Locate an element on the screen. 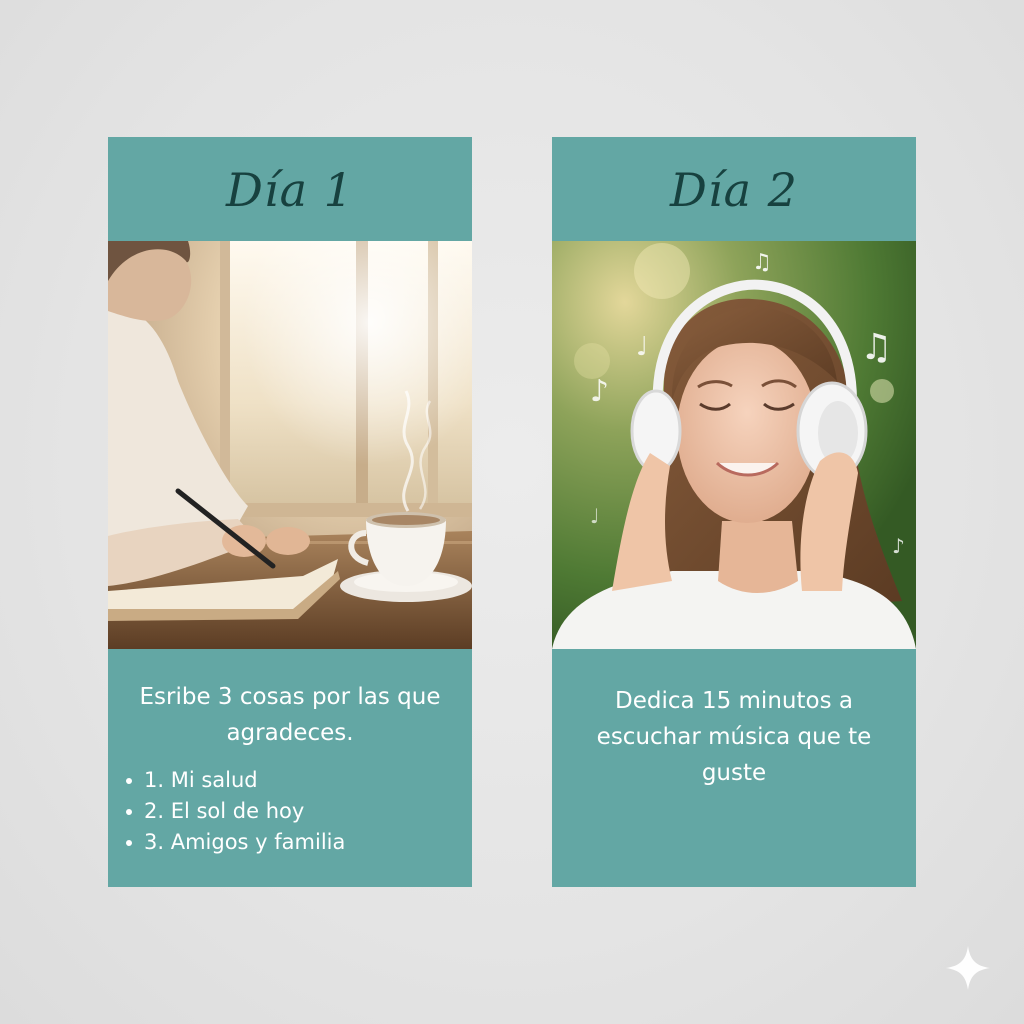 The width and height of the screenshot is (1024, 1024). woman-headphones-music-photo: ♫ ♩ ♪ ♫ ♩ ♪ is located at coordinates (734, 445).